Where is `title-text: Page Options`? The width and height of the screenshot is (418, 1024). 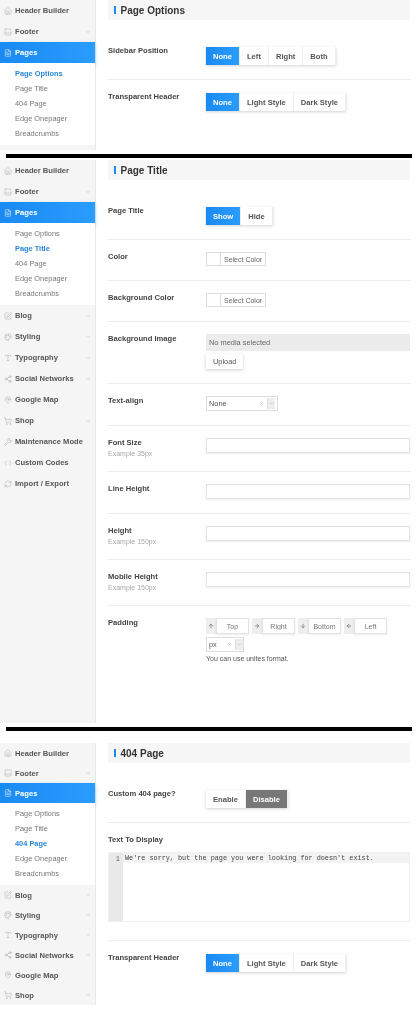
title-text: Page Options is located at coordinates (152, 10).